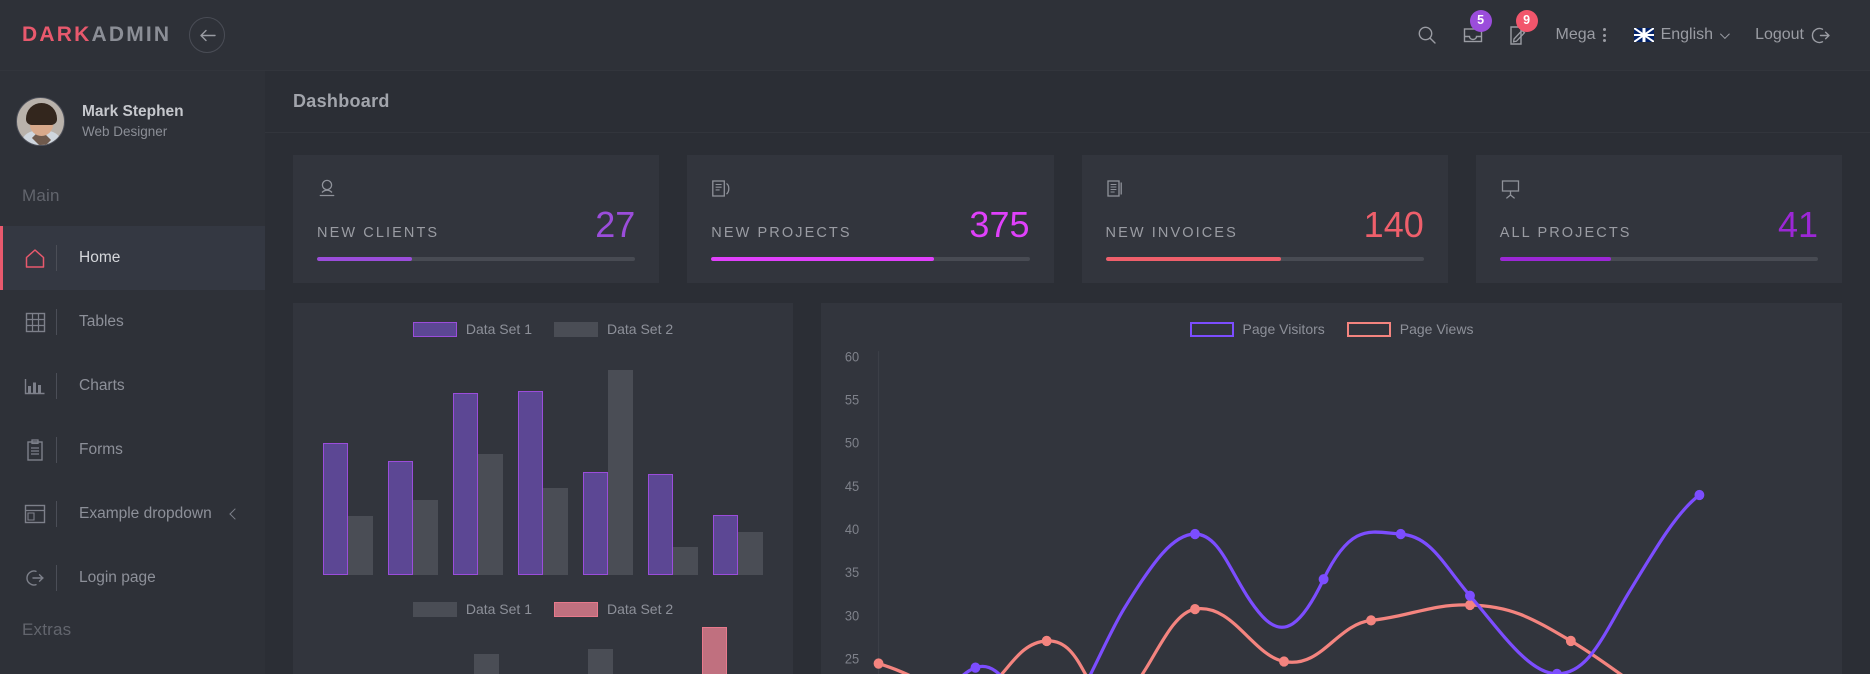  What do you see at coordinates (35, 386) in the screenshot?
I see `bar-chart-icon` at bounding box center [35, 386].